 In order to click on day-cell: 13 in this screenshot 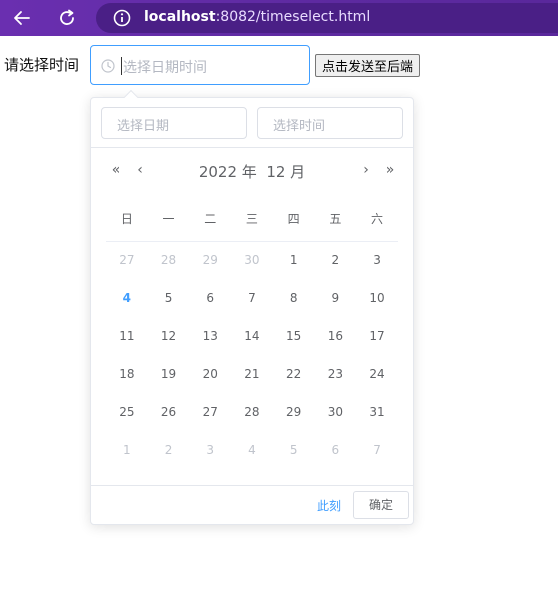, I will do `click(210, 336)`.